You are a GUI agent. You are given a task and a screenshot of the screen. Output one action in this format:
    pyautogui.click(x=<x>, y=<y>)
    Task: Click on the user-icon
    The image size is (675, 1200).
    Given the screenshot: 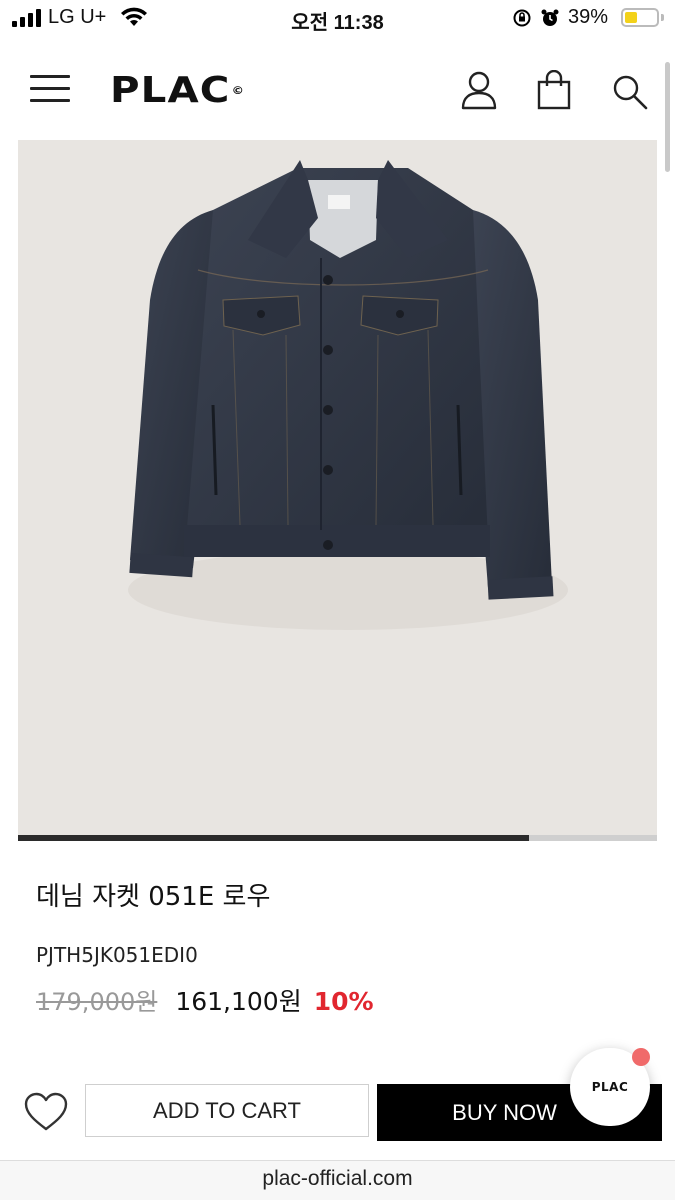 What is the action you would take?
    pyautogui.click(x=479, y=92)
    